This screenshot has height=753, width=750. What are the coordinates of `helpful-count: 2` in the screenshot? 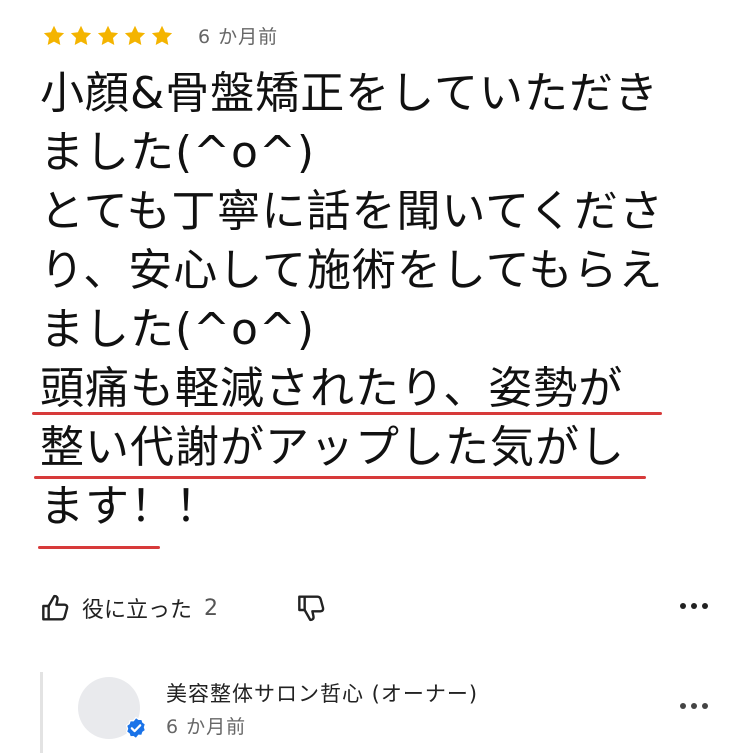 It's located at (211, 608).